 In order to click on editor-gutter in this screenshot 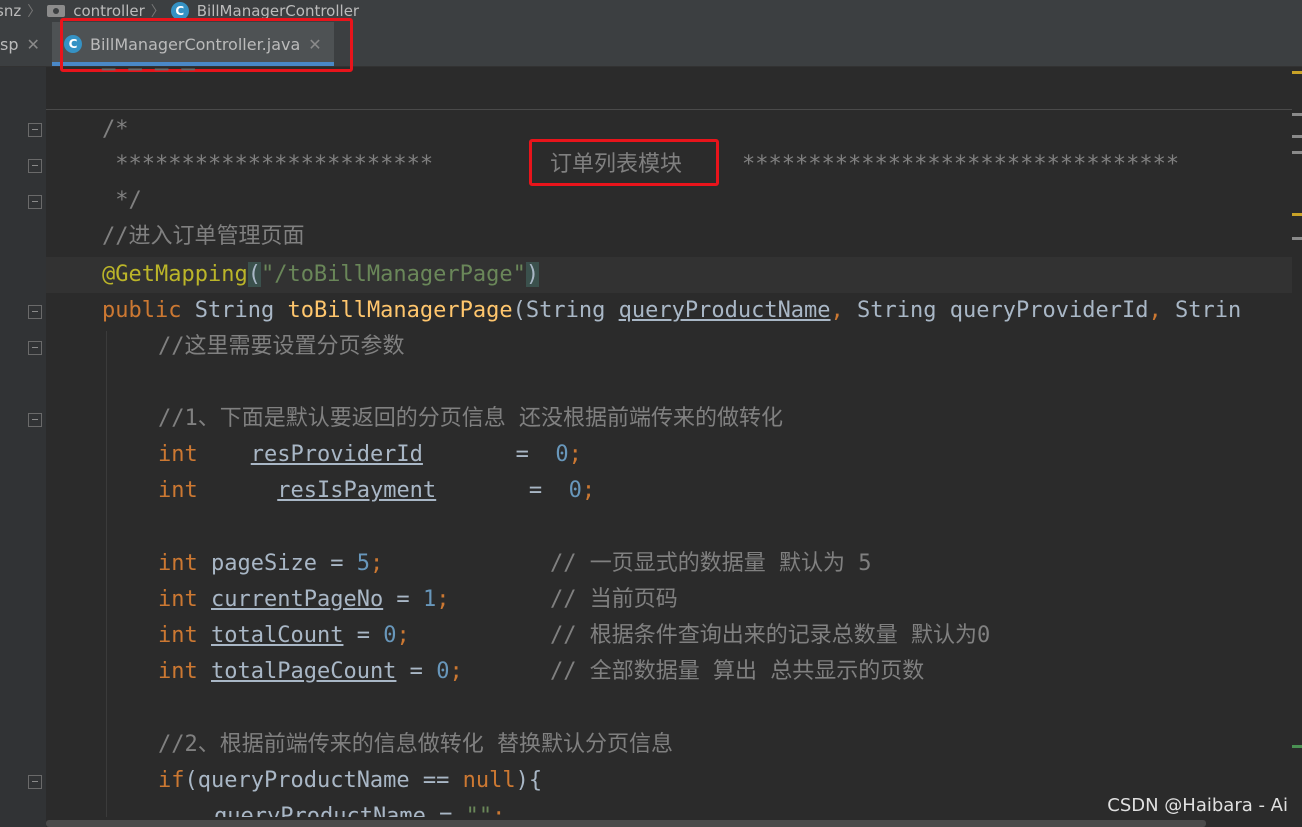, I will do `click(23, 447)`.